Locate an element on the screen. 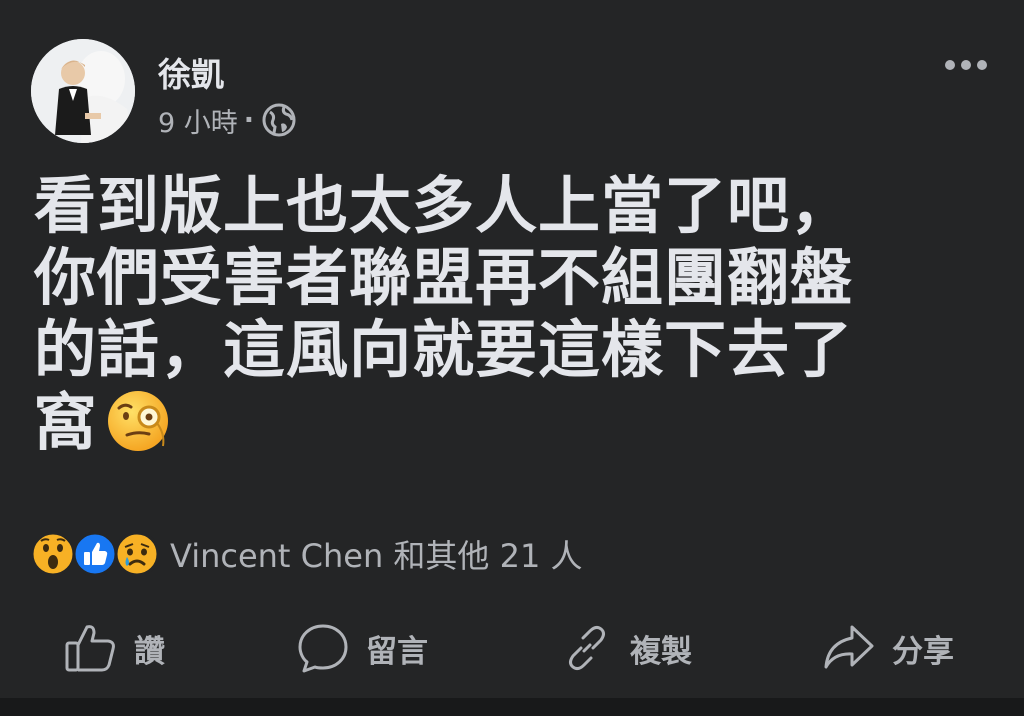 This screenshot has height=716, width=1024. reaction-icons is located at coordinates (95, 554).